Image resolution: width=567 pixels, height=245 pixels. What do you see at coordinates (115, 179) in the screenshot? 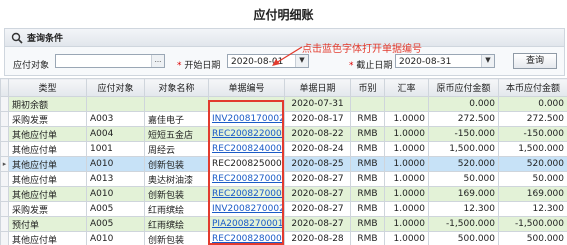
I see `cell-payee-code: A013` at bounding box center [115, 179].